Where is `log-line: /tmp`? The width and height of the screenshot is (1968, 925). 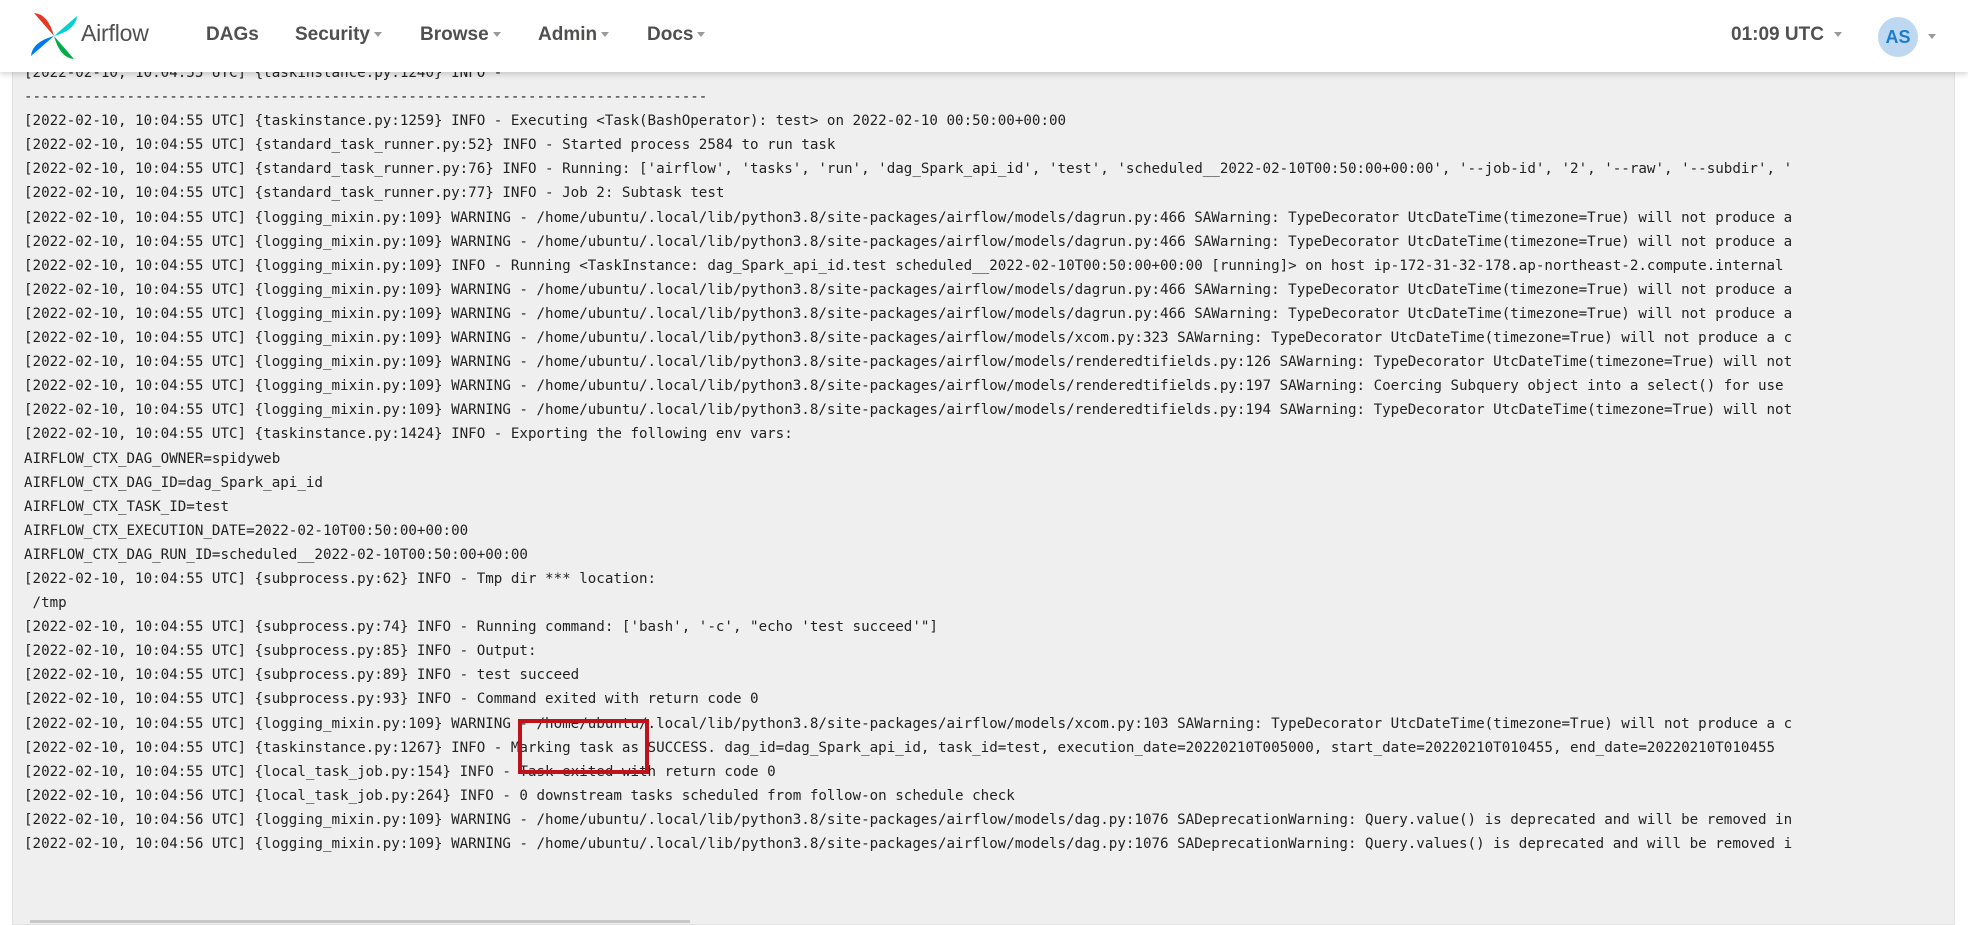 log-line: /tmp is located at coordinates (45, 603).